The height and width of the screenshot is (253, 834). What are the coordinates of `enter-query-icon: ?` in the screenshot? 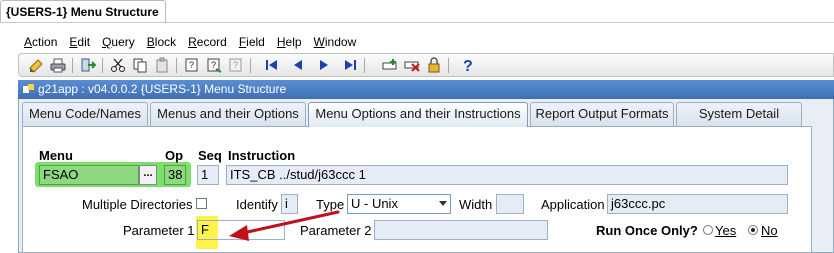 It's located at (192, 65).